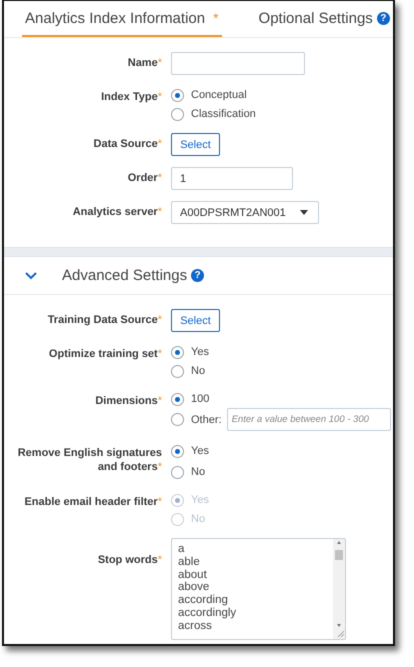 The width and height of the screenshot is (414, 667). What do you see at coordinates (223, 114) in the screenshot?
I see `option-label: Classification` at bounding box center [223, 114].